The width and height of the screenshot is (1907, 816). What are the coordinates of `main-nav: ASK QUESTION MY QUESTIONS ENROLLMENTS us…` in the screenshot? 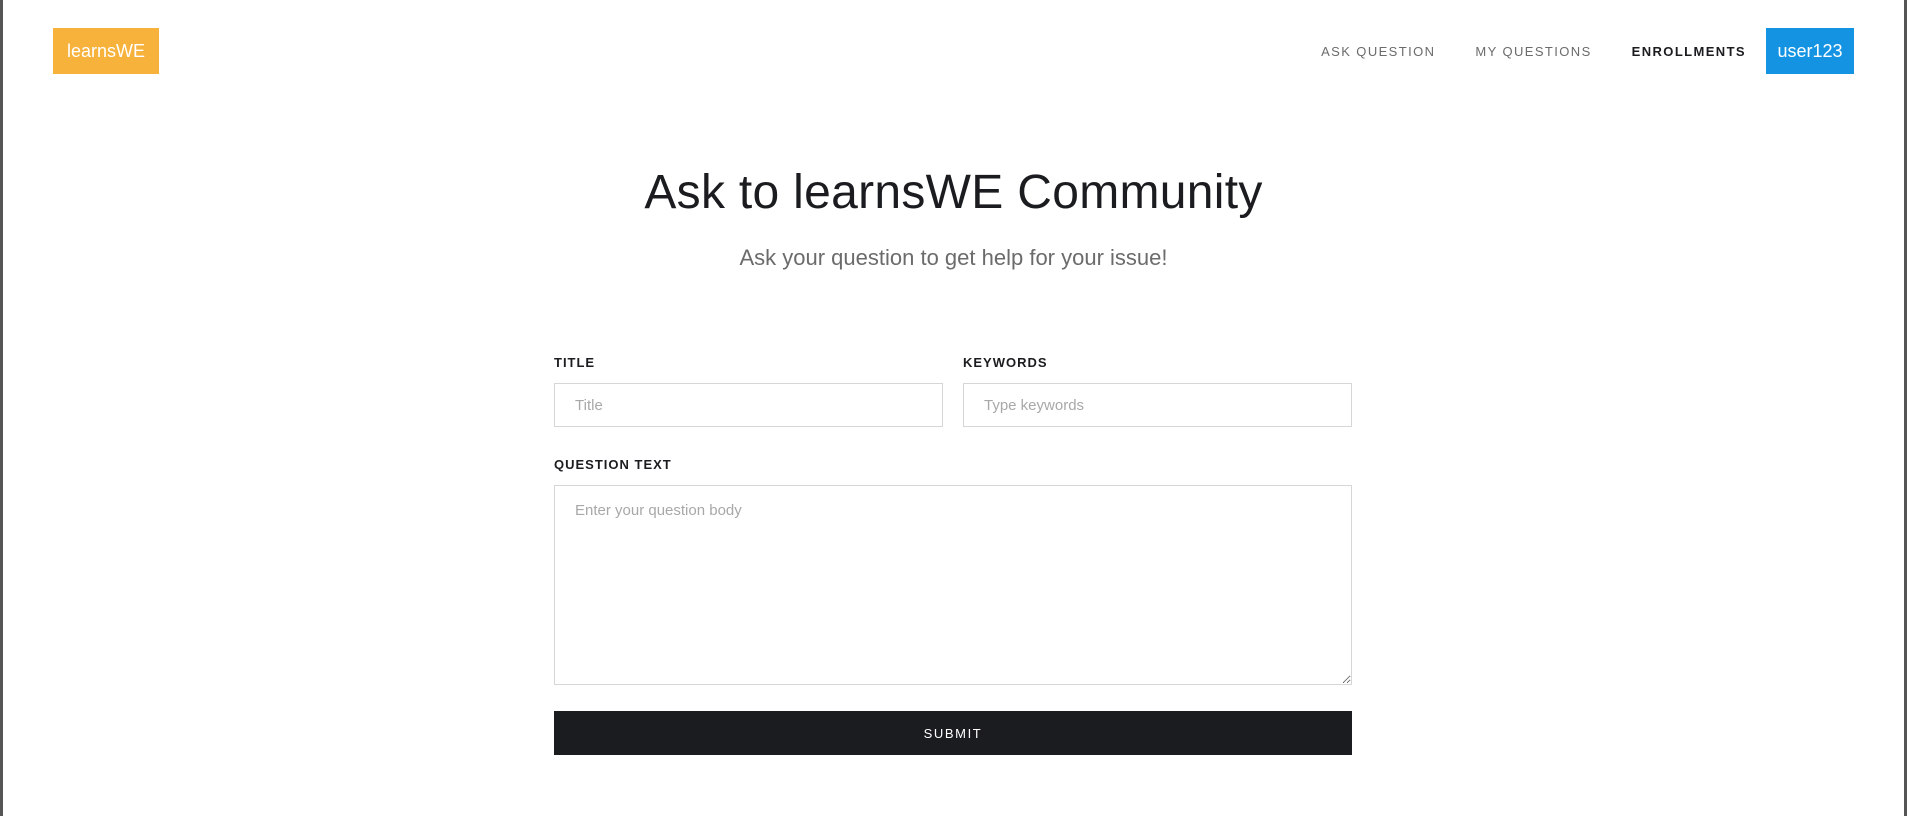 It's located at (1587, 51).